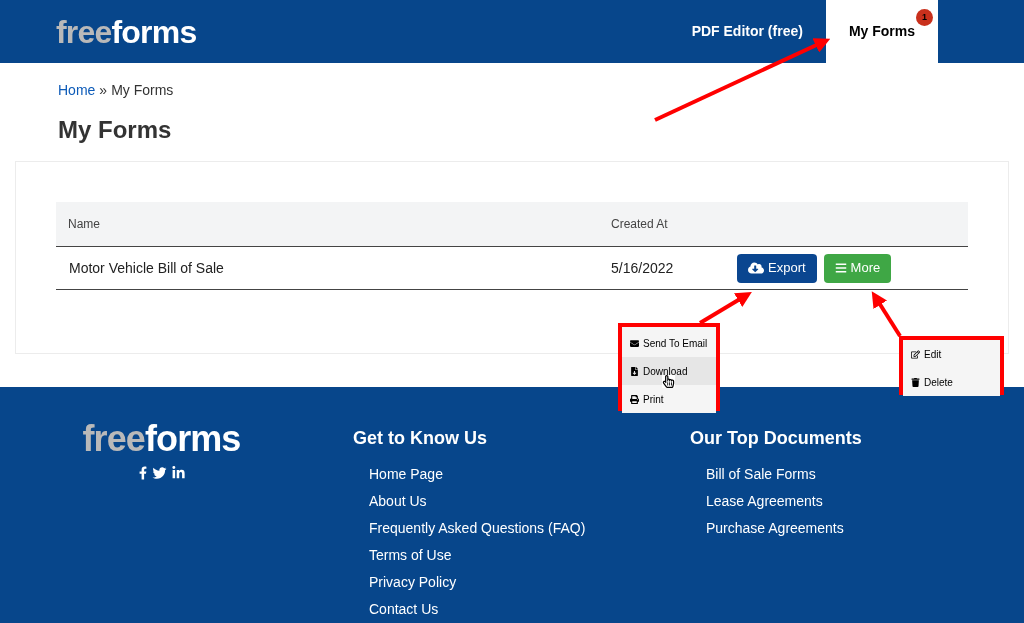 This screenshot has width=1024, height=623. Describe the element at coordinates (643, 268) in the screenshot. I see `table-cell-text: 5/16/2022` at that location.